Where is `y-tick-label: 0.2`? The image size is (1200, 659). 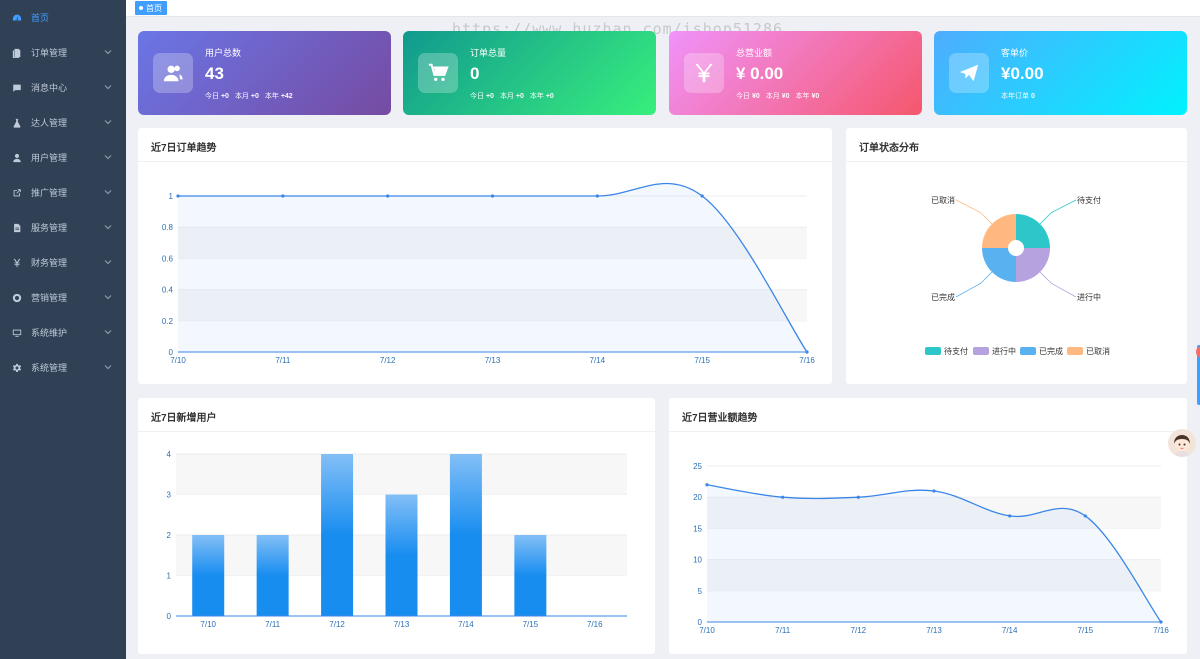
y-tick-label: 0.2 is located at coordinates (168, 321).